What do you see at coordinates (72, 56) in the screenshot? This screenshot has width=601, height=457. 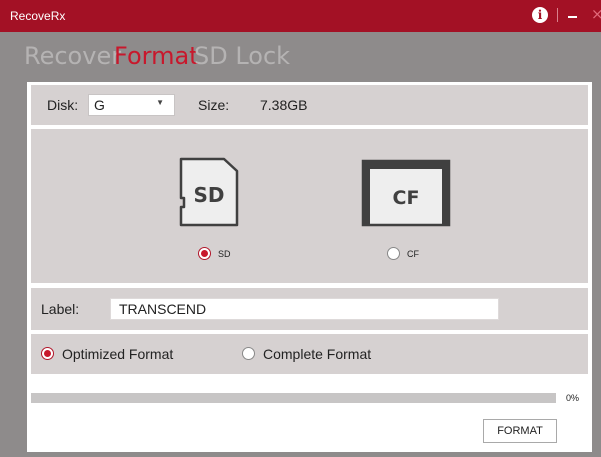 I see `tab-recover: Recover` at bounding box center [72, 56].